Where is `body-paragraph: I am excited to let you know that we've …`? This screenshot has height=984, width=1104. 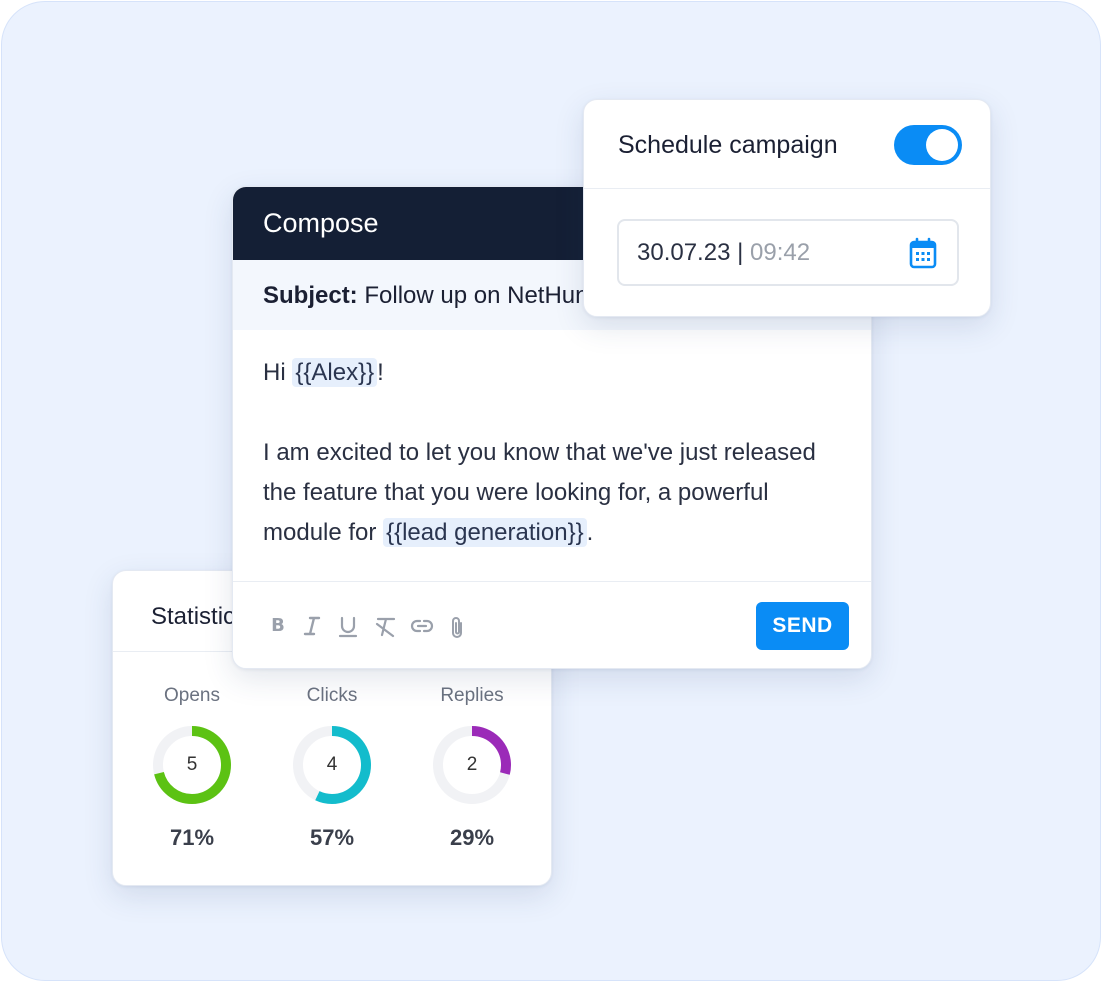
body-paragraph: I am excited to let you know that we've … is located at coordinates (558, 493).